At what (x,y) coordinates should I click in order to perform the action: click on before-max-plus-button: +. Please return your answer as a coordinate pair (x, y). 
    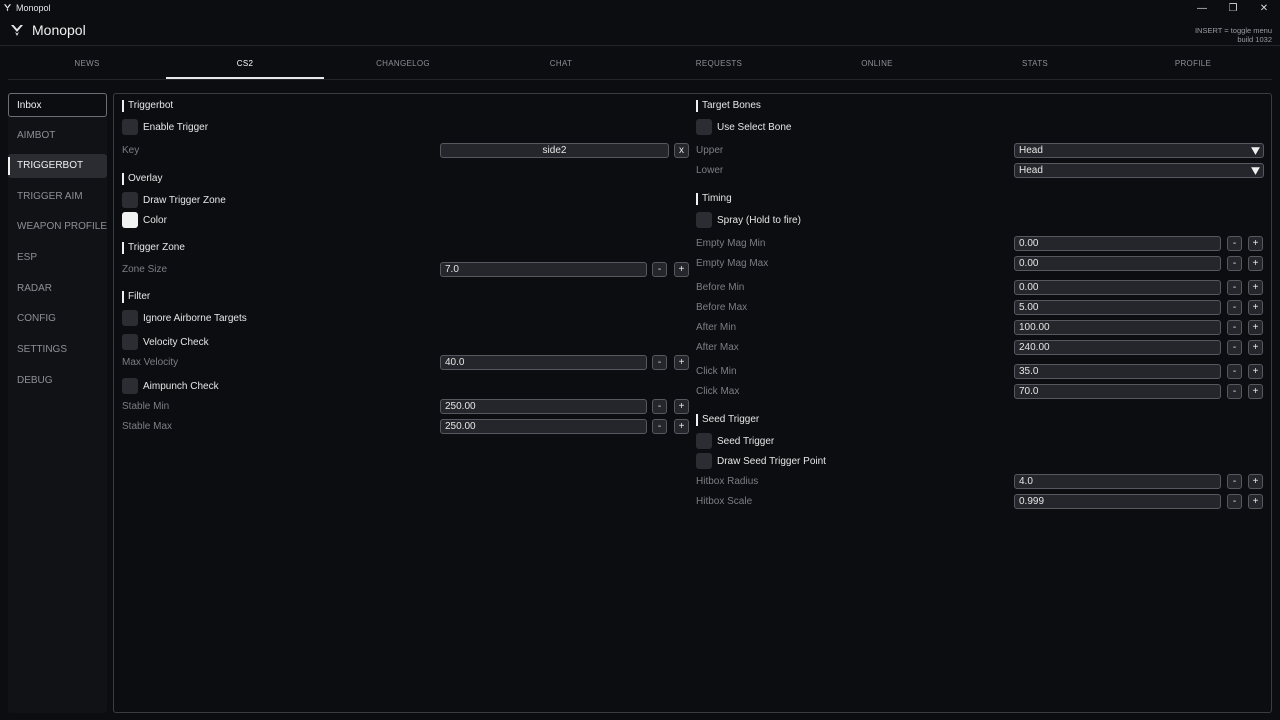
    Looking at the image, I should click on (1255, 307).